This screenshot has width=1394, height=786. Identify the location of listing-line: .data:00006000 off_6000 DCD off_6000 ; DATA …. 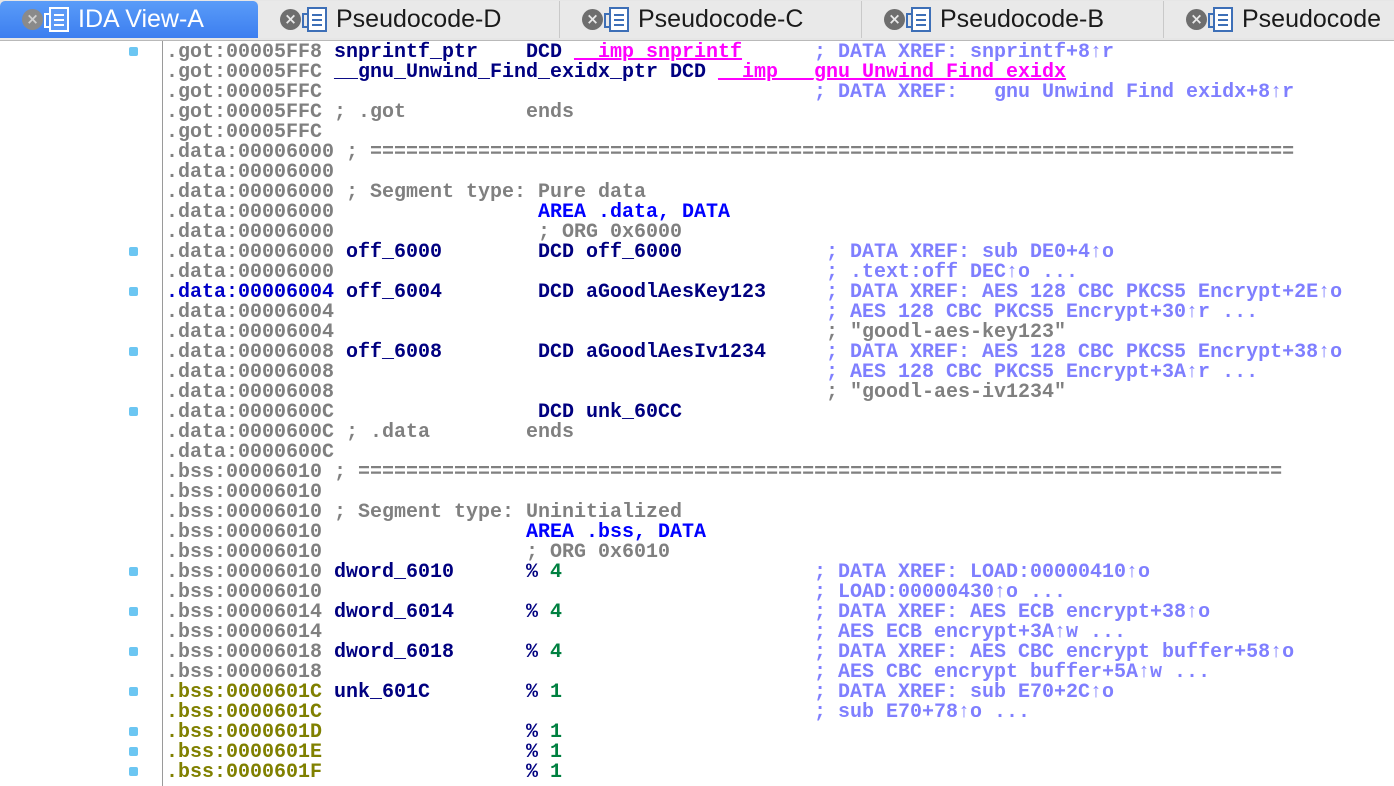
(780, 253).